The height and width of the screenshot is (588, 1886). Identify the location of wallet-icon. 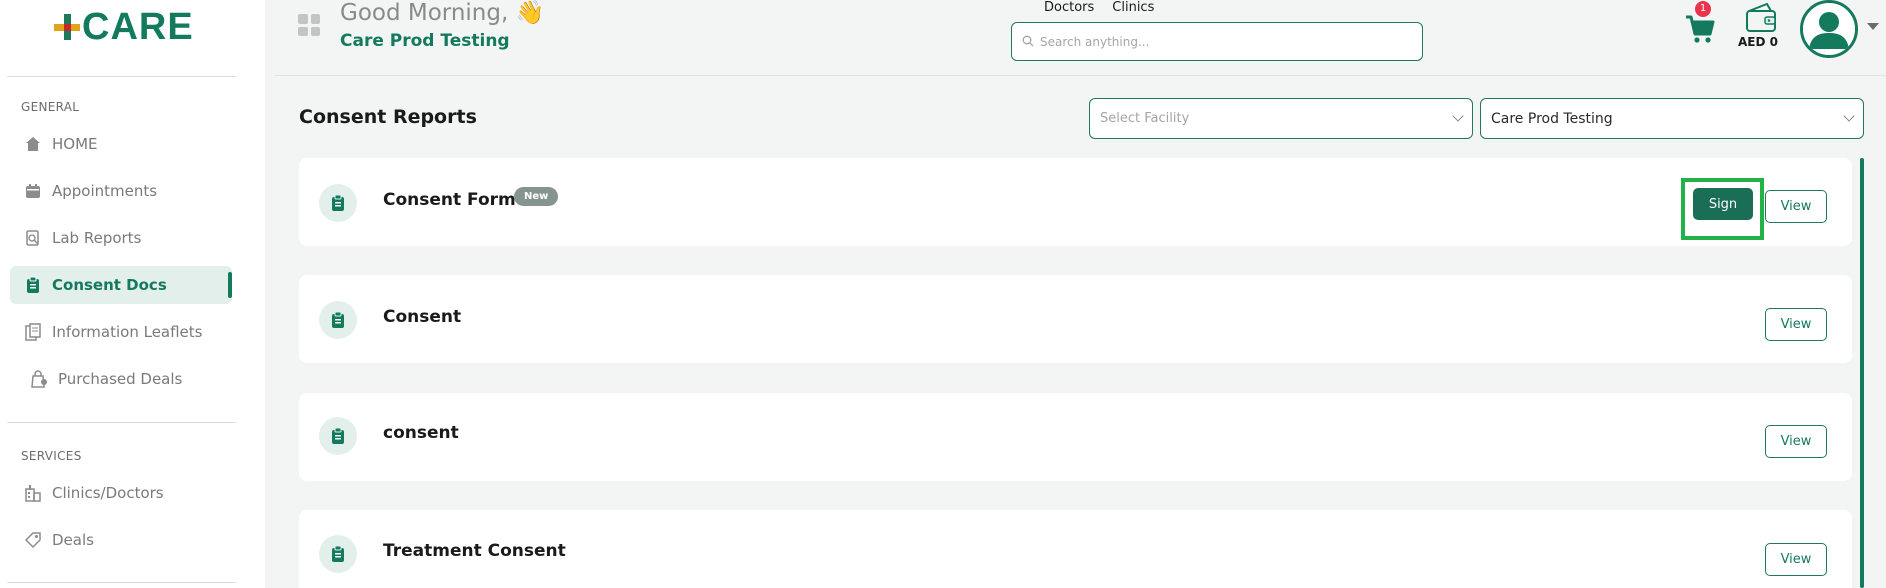
(1761, 18).